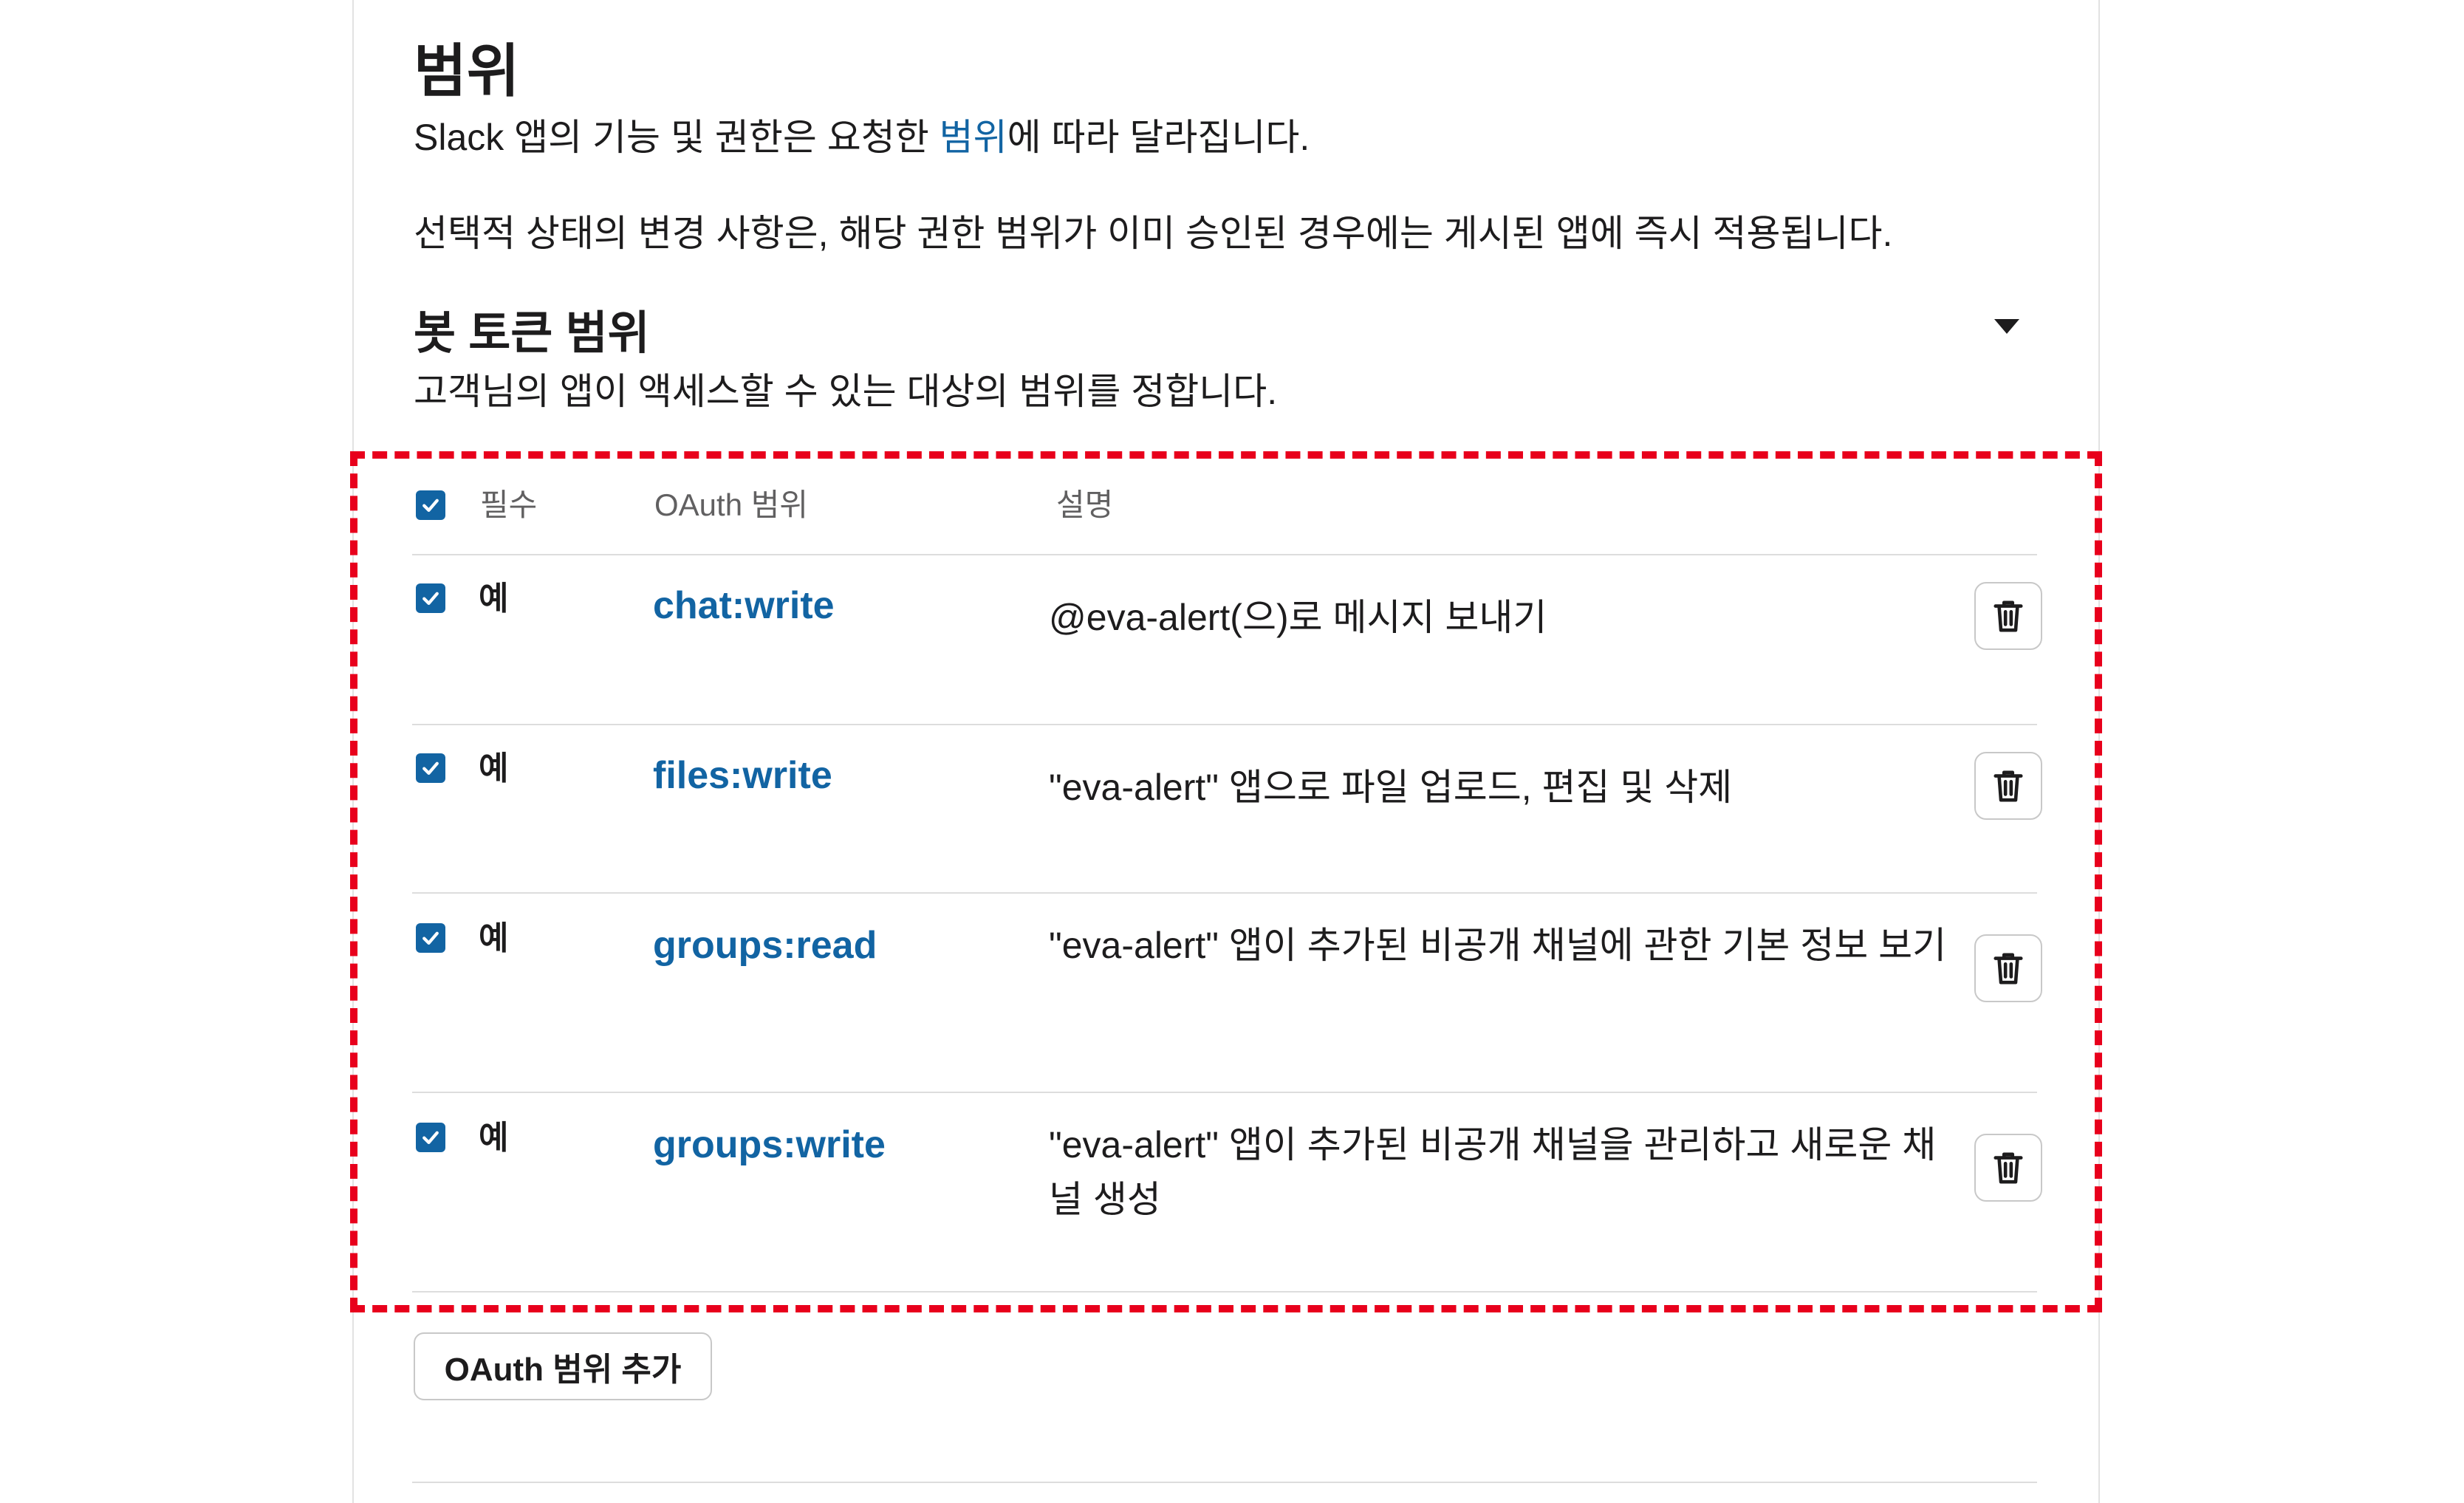  I want to click on bot-scopes-description: 고객님의 앱이 액세스할 수 있는 대상의 범위를 정합니다., so click(846, 391).